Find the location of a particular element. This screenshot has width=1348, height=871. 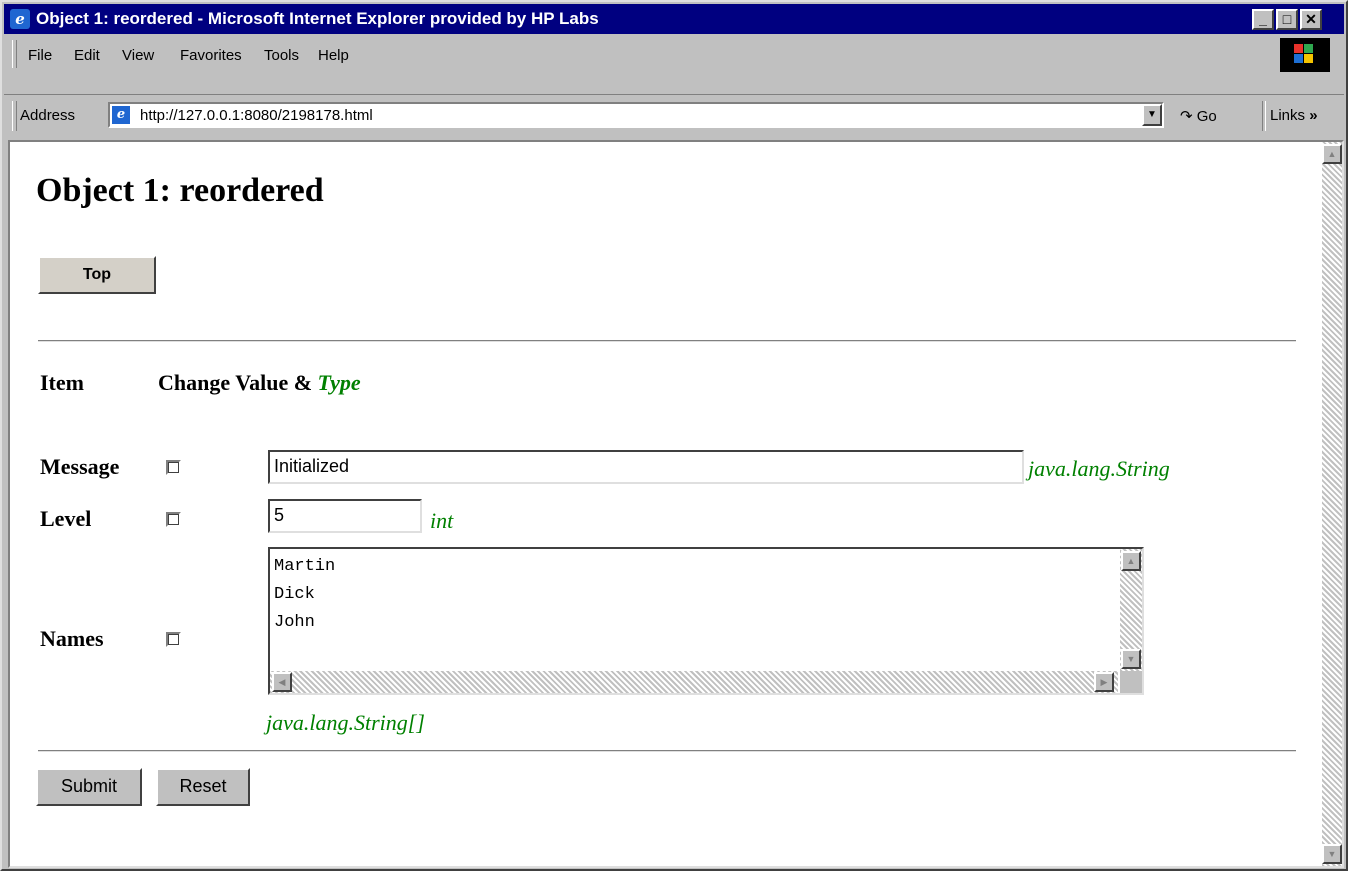

top-button: Top is located at coordinates (97, 275).